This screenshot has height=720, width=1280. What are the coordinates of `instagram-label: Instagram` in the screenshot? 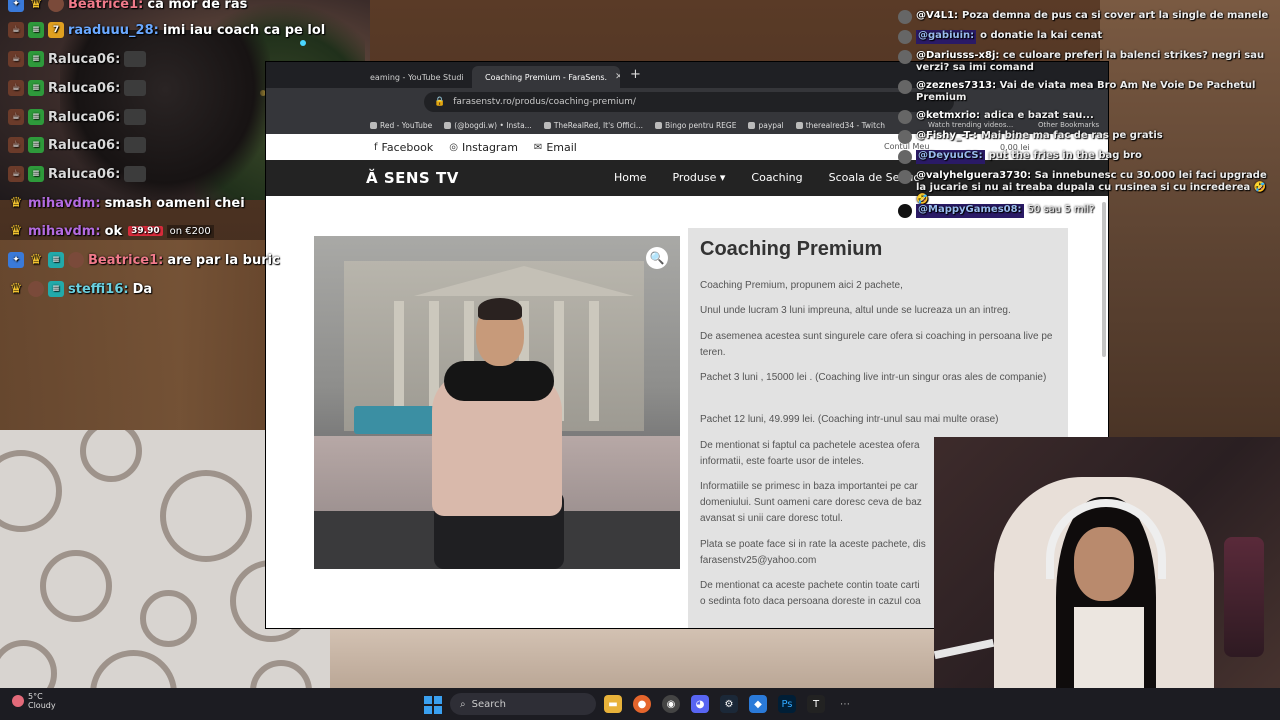 It's located at (489, 147).